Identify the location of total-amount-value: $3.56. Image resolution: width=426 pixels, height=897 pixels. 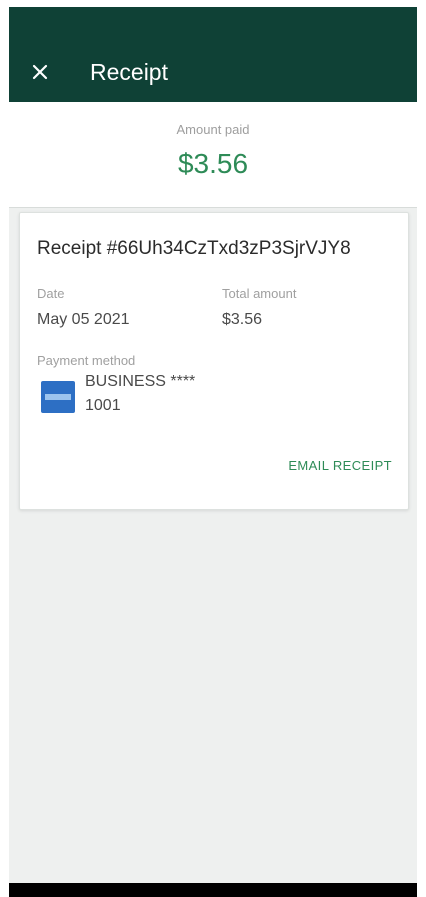
(242, 319).